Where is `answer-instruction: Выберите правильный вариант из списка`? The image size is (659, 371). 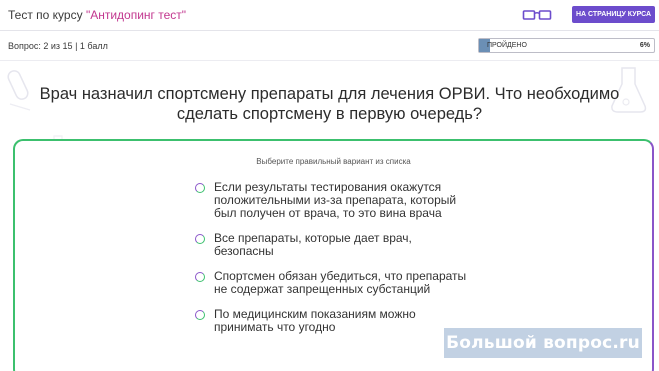
answer-instruction: Выберите правильный вариант из списка is located at coordinates (333, 161).